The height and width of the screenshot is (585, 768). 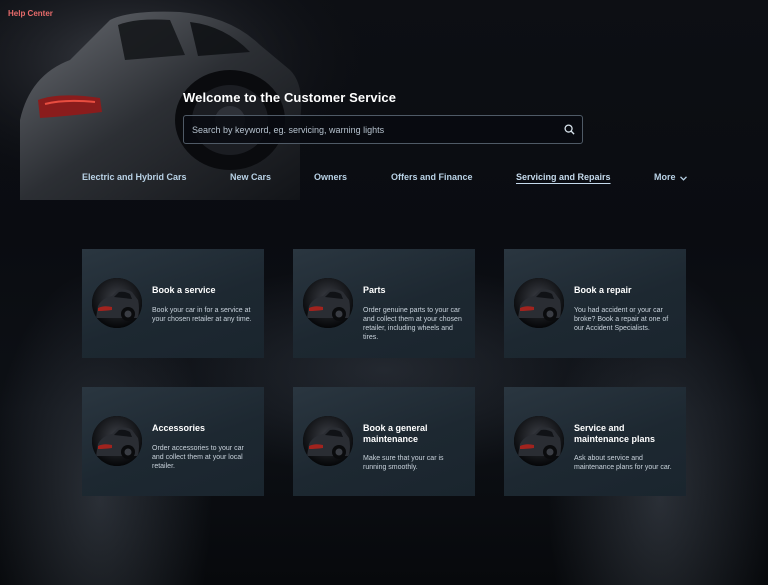 I want to click on card-title: Parts, so click(x=374, y=290).